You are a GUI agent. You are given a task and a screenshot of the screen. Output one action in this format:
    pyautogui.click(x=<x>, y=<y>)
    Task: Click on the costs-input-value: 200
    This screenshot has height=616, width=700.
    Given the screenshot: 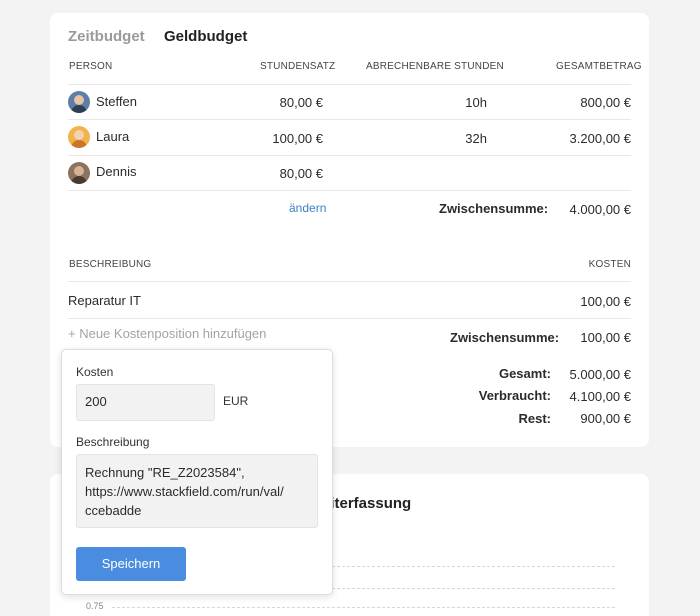 What is the action you would take?
    pyautogui.click(x=96, y=401)
    